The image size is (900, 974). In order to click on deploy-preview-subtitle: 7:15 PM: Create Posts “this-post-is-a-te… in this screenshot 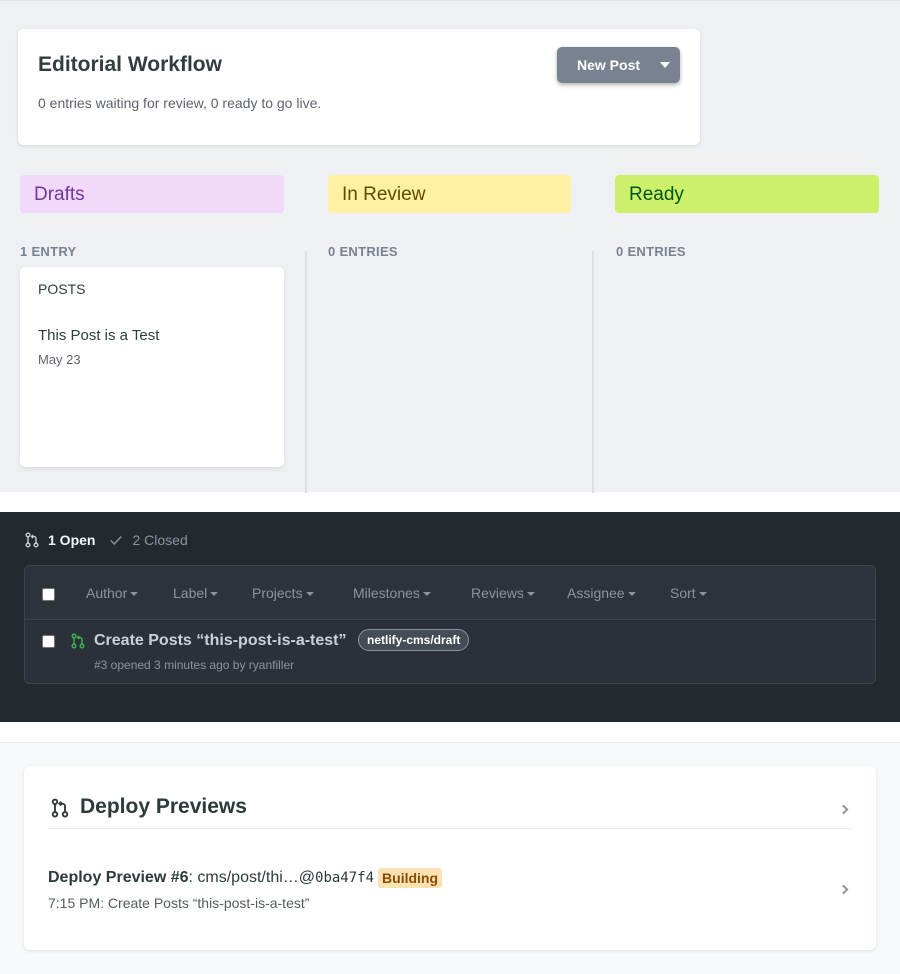, I will do `click(179, 903)`.